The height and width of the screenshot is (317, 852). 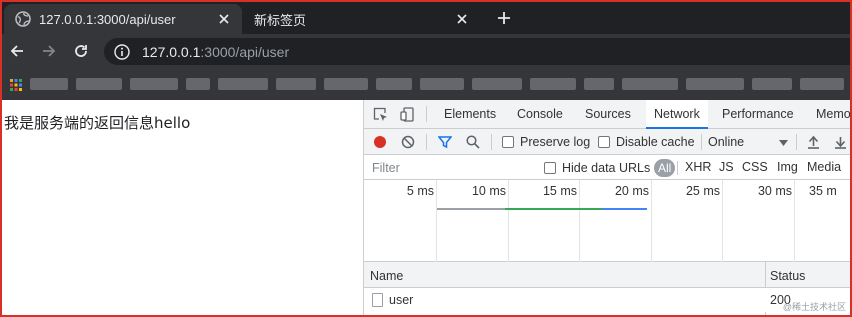 I want to click on bookmarks-bar, so click(x=426, y=84).